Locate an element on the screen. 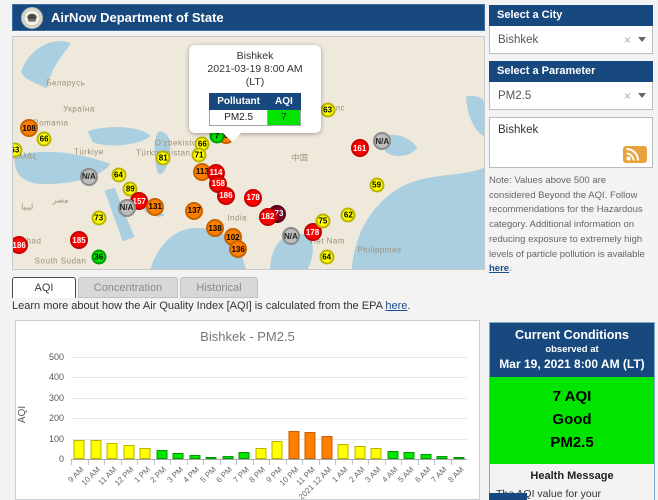  map-country-label: South Sudan is located at coordinates (60, 261).